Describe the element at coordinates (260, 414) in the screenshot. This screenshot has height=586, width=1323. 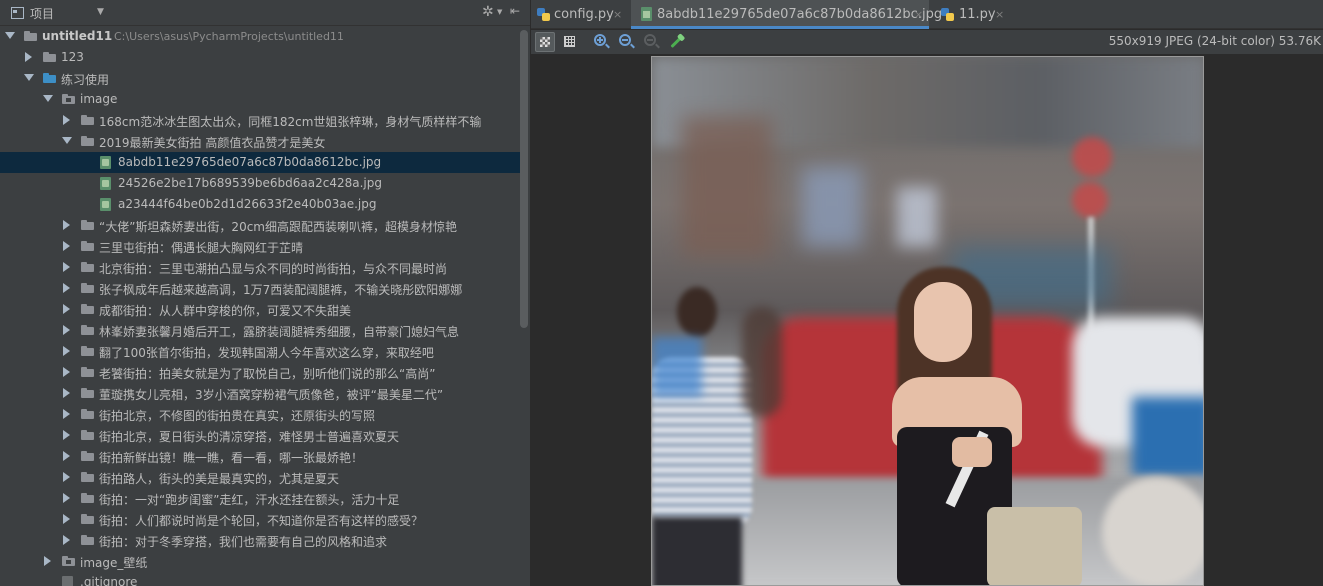
I see `tree-folder-item: 街拍北京，不修图的街拍贵在真实，还原街头的写照` at that location.